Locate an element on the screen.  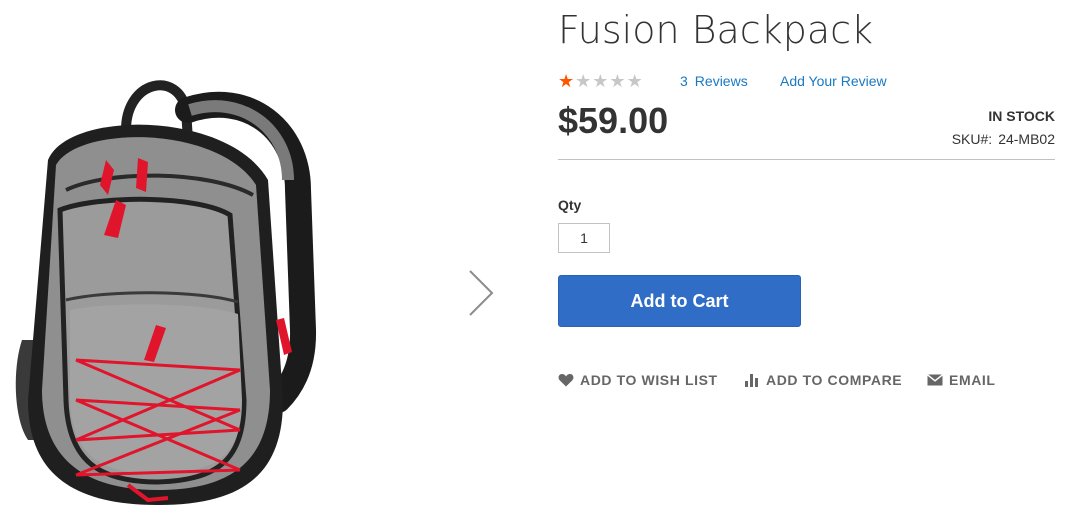
add-to-cart-button: Add to Cart is located at coordinates (679, 301).